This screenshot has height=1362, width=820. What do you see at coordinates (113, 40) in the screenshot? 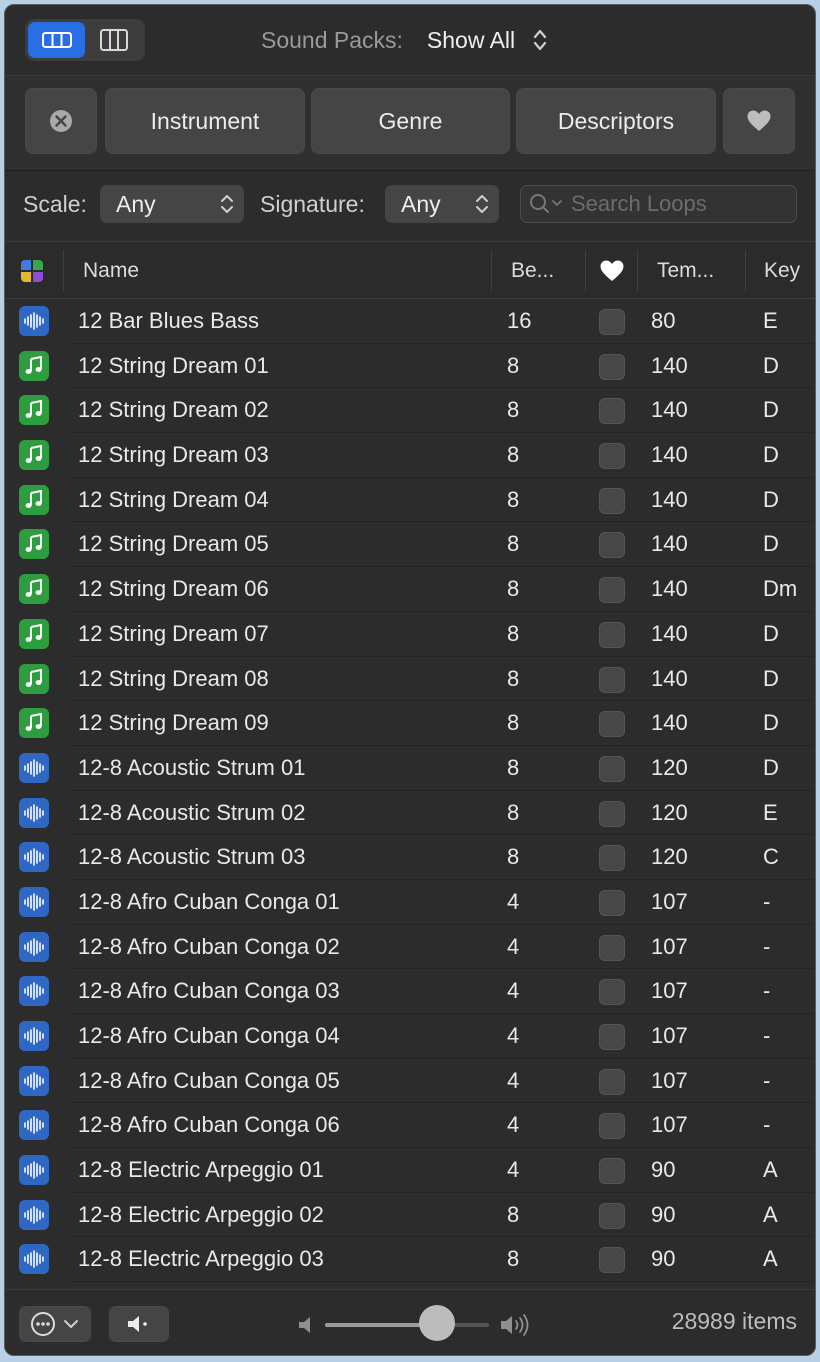
I see `column-view-toggle` at bounding box center [113, 40].